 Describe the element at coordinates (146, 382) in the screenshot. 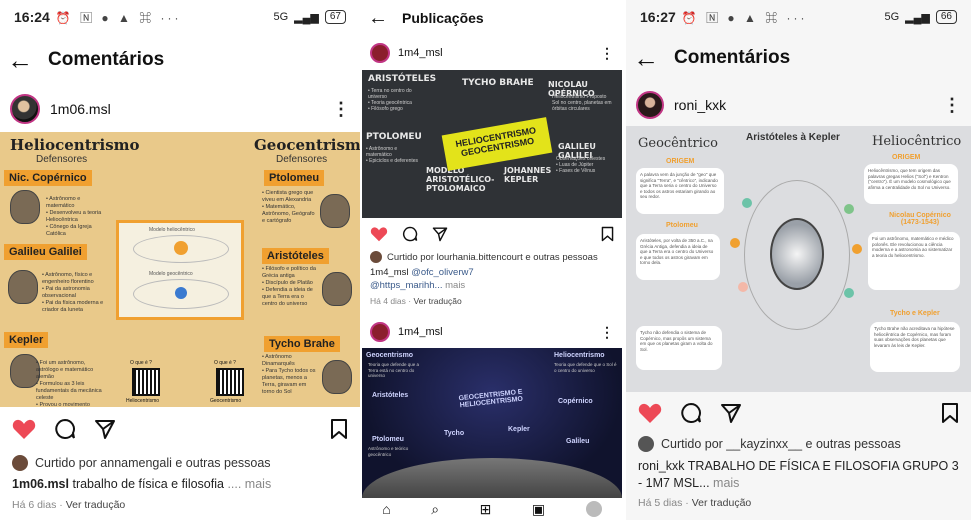

I see `qr-code-left` at that location.